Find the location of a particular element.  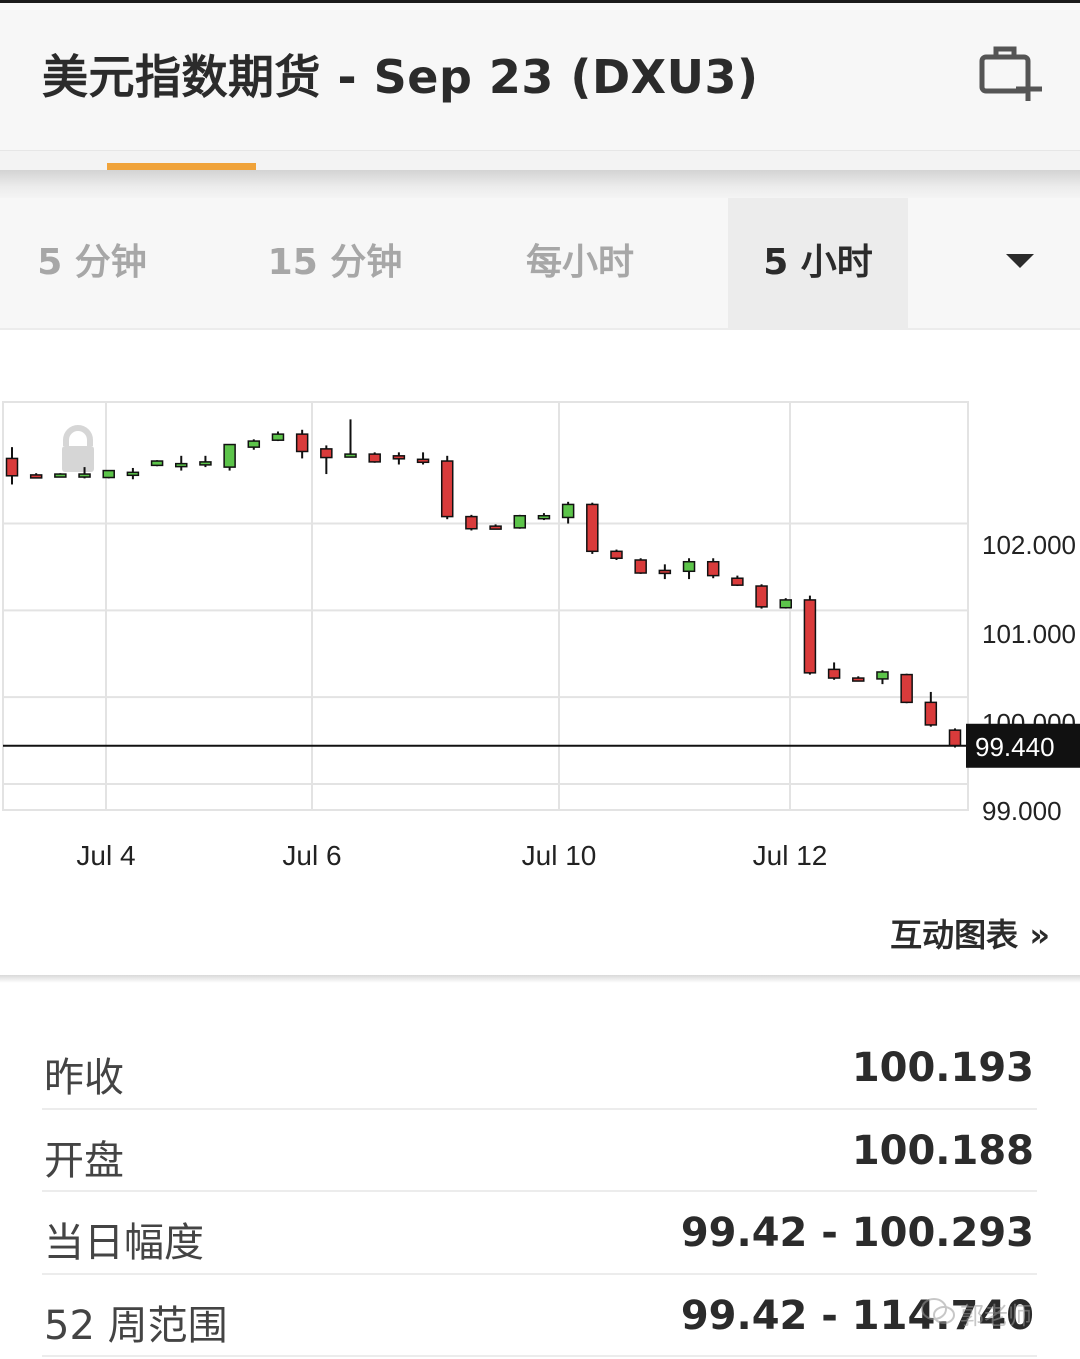

portfolio-add-icon is located at coordinates (1013, 73).